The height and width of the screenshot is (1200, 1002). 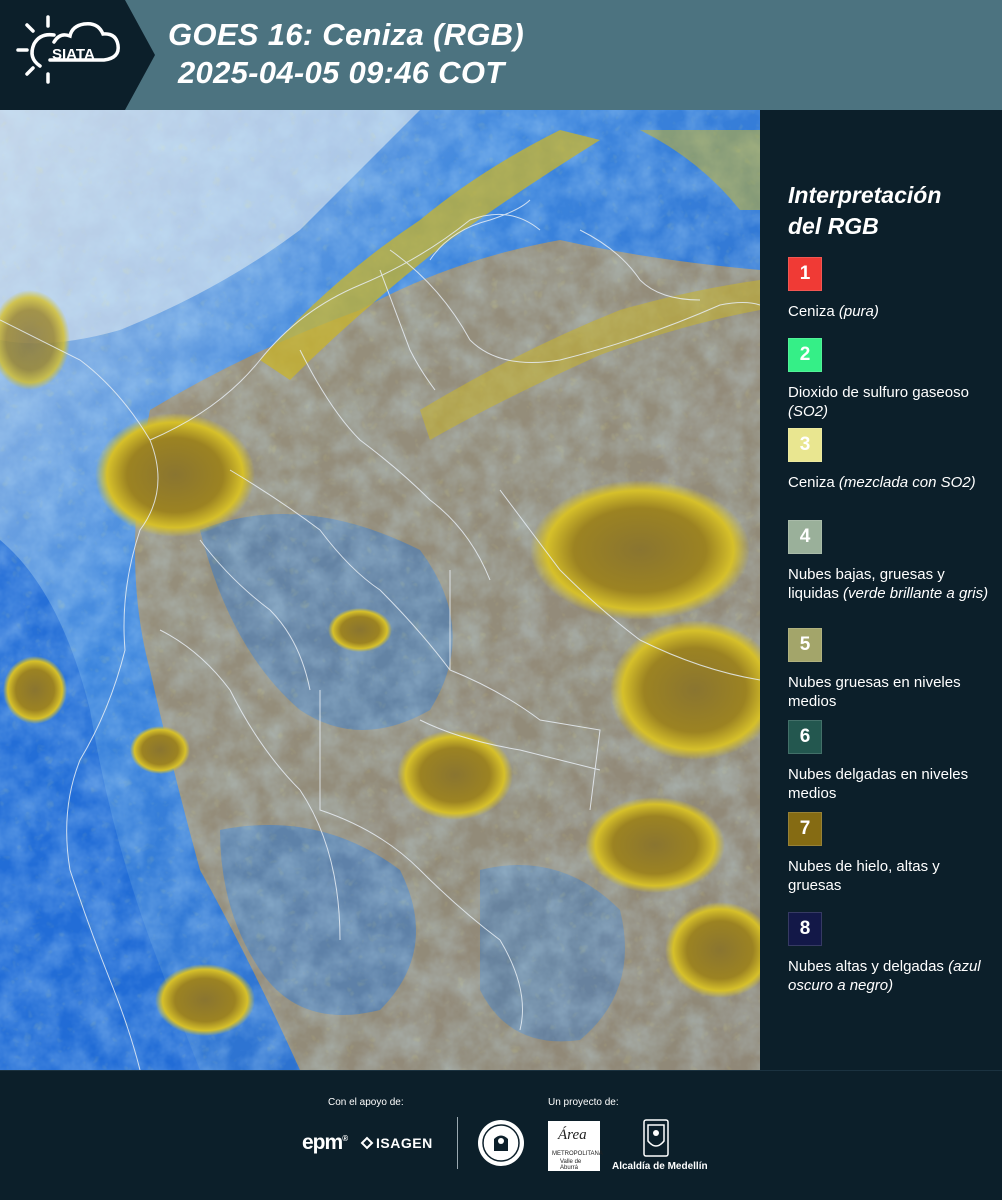 What do you see at coordinates (865, 195) in the screenshot?
I see `legend-title-line-1: Interpretación` at bounding box center [865, 195].